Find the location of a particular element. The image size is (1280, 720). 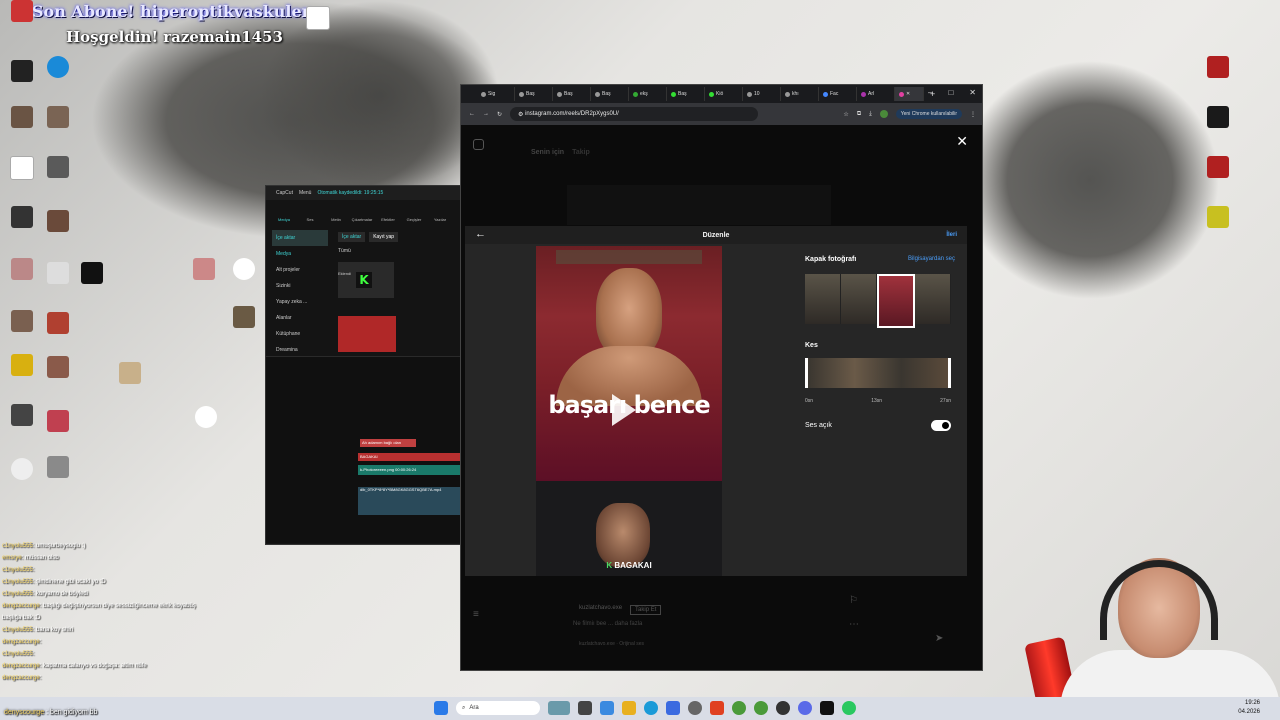

post-audio: kuzlatchavo.exe · Orijinal ses is located at coordinates (611, 644).